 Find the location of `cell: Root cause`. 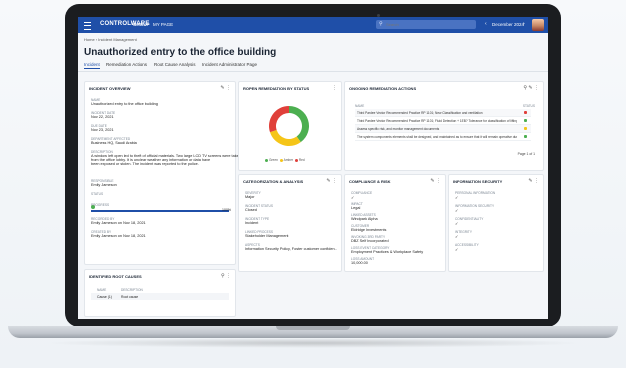

cell: Root cause is located at coordinates (130, 297).